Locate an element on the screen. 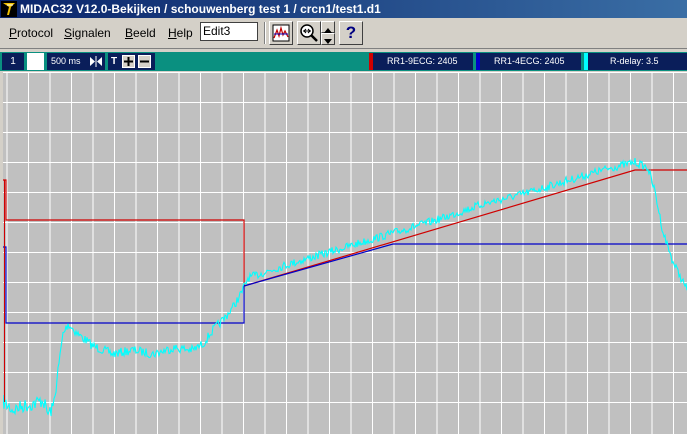  zoom-out-icon is located at coordinates (144, 61).